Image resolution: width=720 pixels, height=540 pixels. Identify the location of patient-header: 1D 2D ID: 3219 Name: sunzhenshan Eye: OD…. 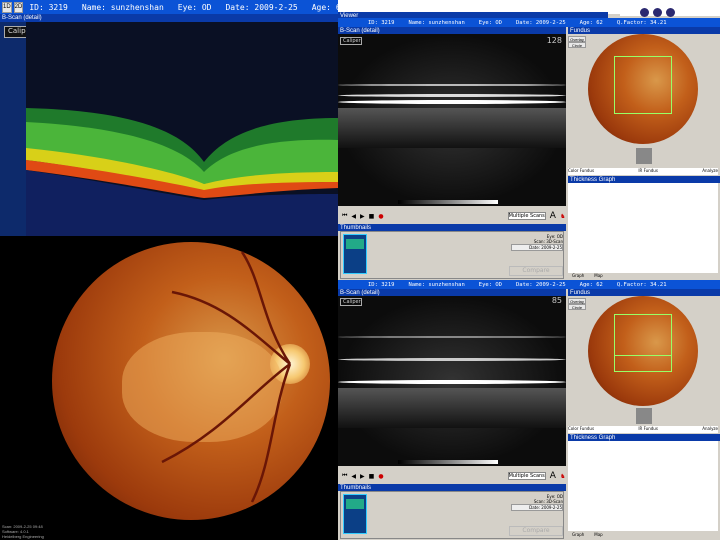
(216, 7).